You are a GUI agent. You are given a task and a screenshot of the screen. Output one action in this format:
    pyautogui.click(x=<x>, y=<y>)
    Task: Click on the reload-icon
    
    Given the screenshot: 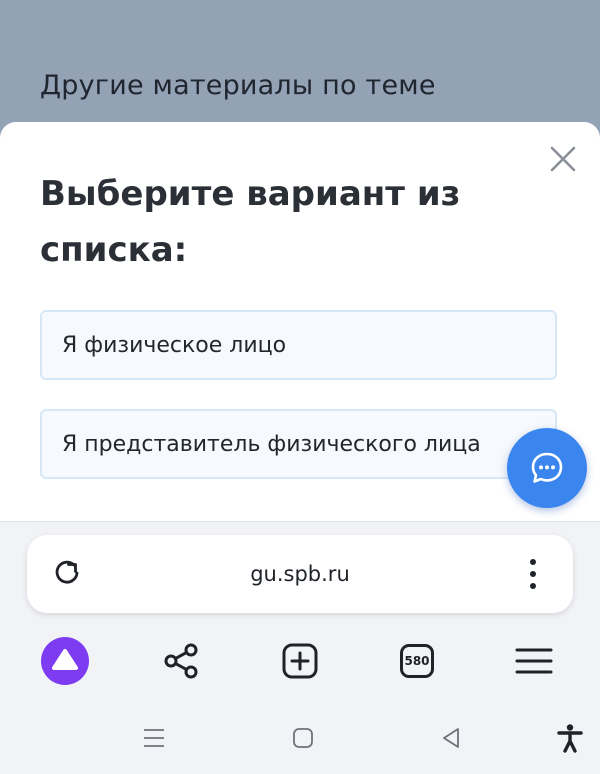 What is the action you would take?
    pyautogui.click(x=67, y=572)
    